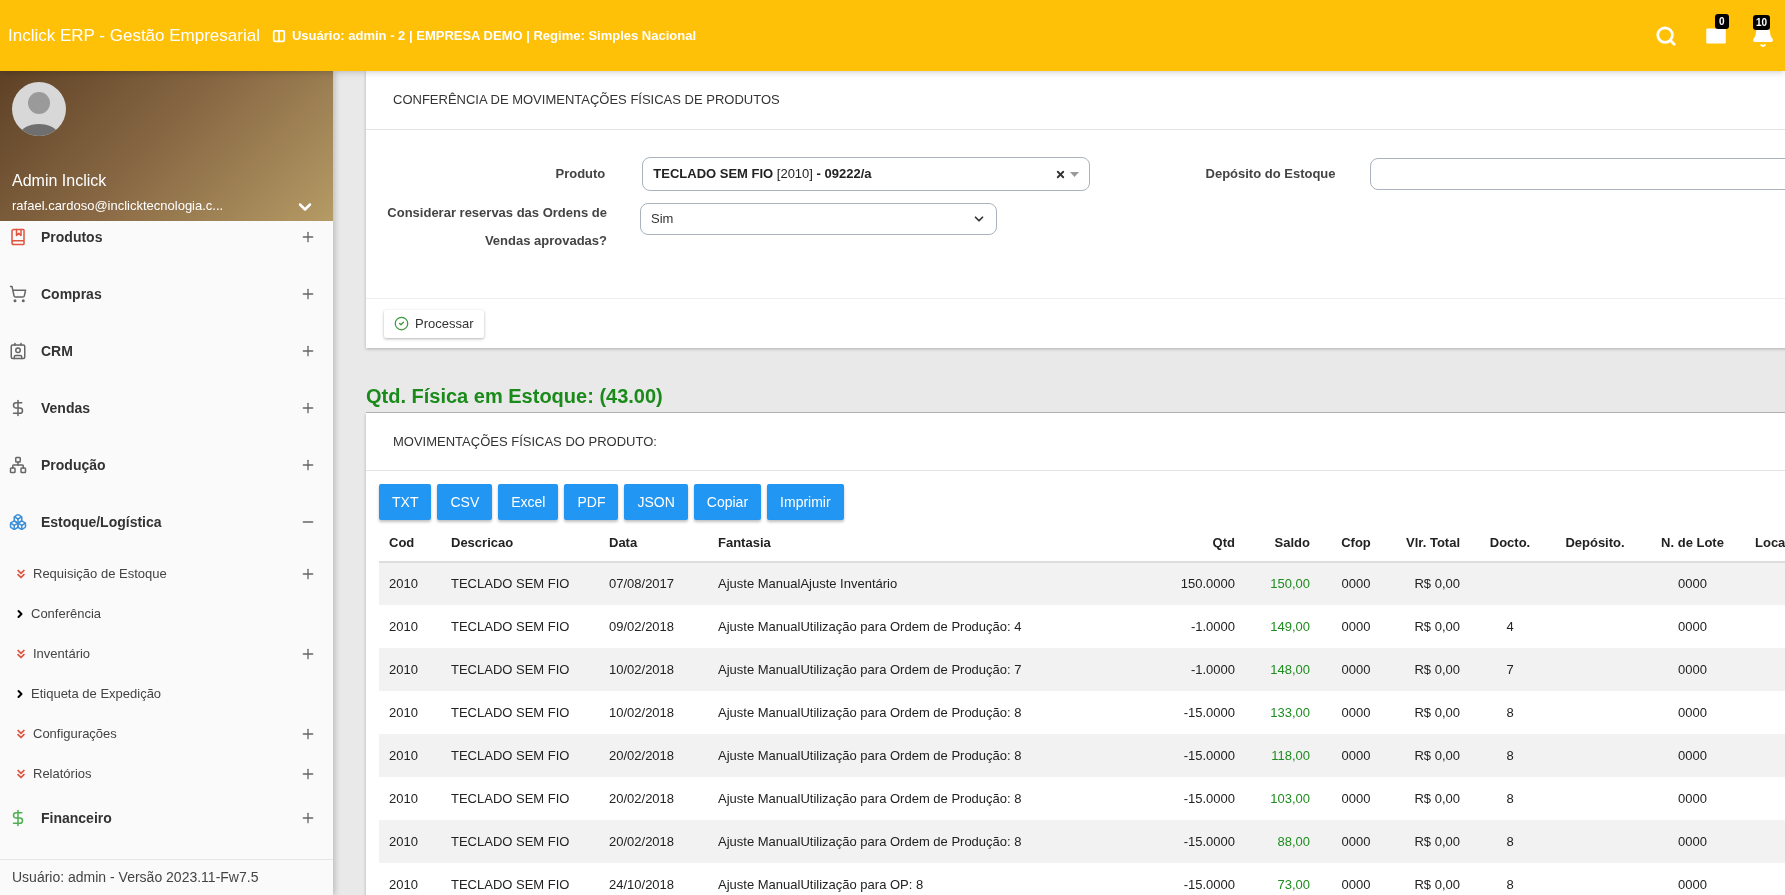 This screenshot has width=1785, height=895. What do you see at coordinates (934, 879) in the screenshot?
I see `table-cell: Ajuste ManualUtilização para OP: 8` at bounding box center [934, 879].